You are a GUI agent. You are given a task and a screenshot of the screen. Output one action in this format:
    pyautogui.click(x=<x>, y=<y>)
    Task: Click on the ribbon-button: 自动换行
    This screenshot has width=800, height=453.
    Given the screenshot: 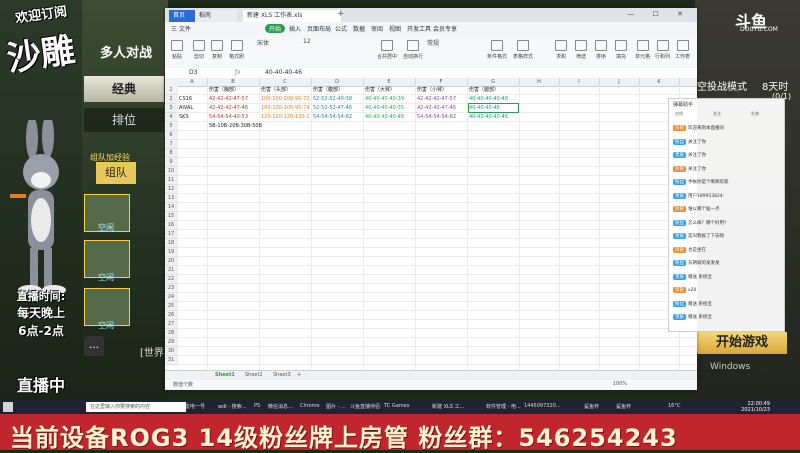 What is the action you would take?
    pyautogui.click(x=413, y=50)
    